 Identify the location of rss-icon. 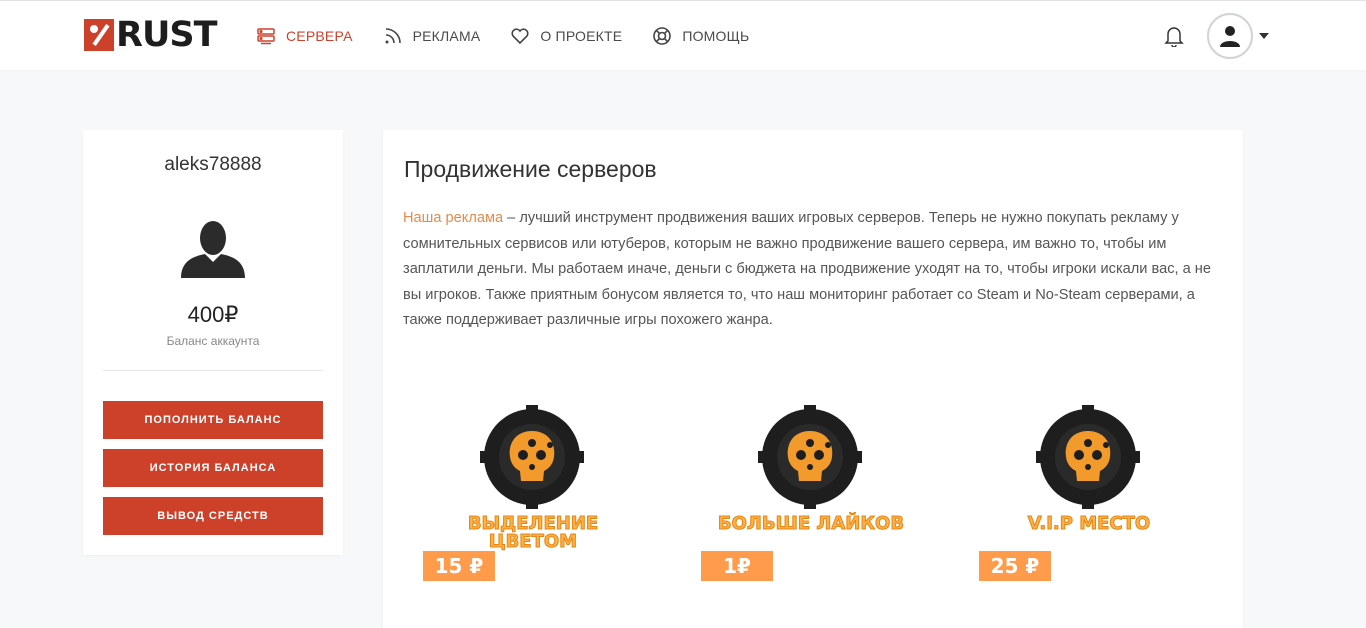
(393, 36).